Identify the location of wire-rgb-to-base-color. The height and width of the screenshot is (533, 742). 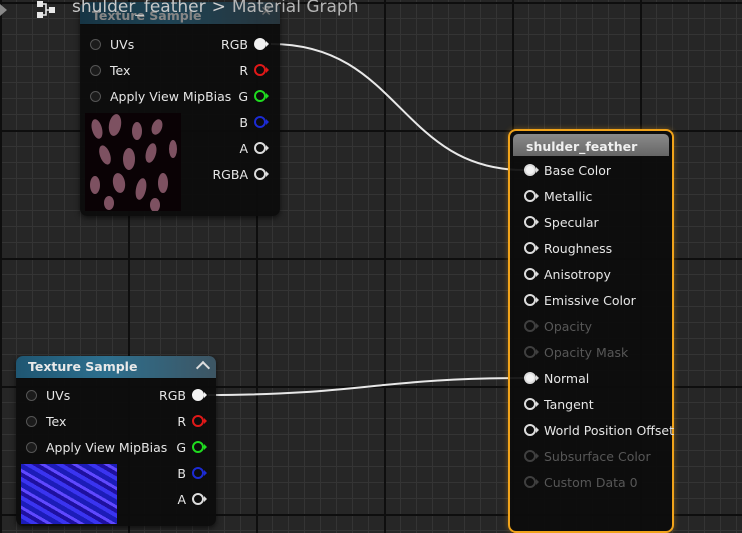
(397, 107).